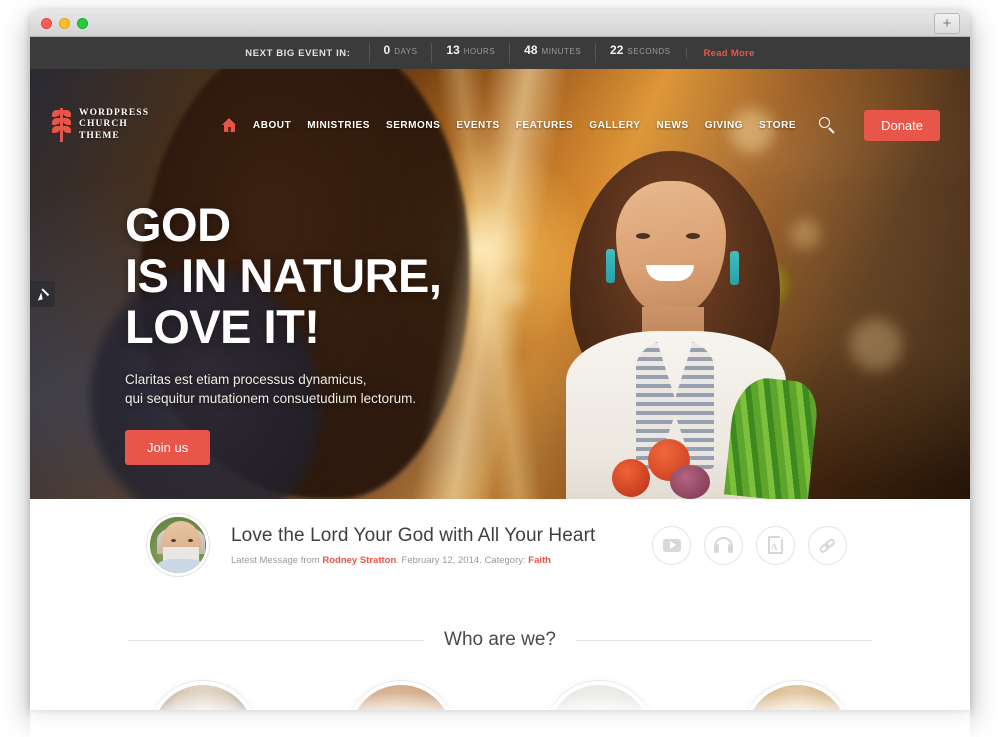  I want to click on countdown-minutes-unit: MINUTES, so click(561, 51).